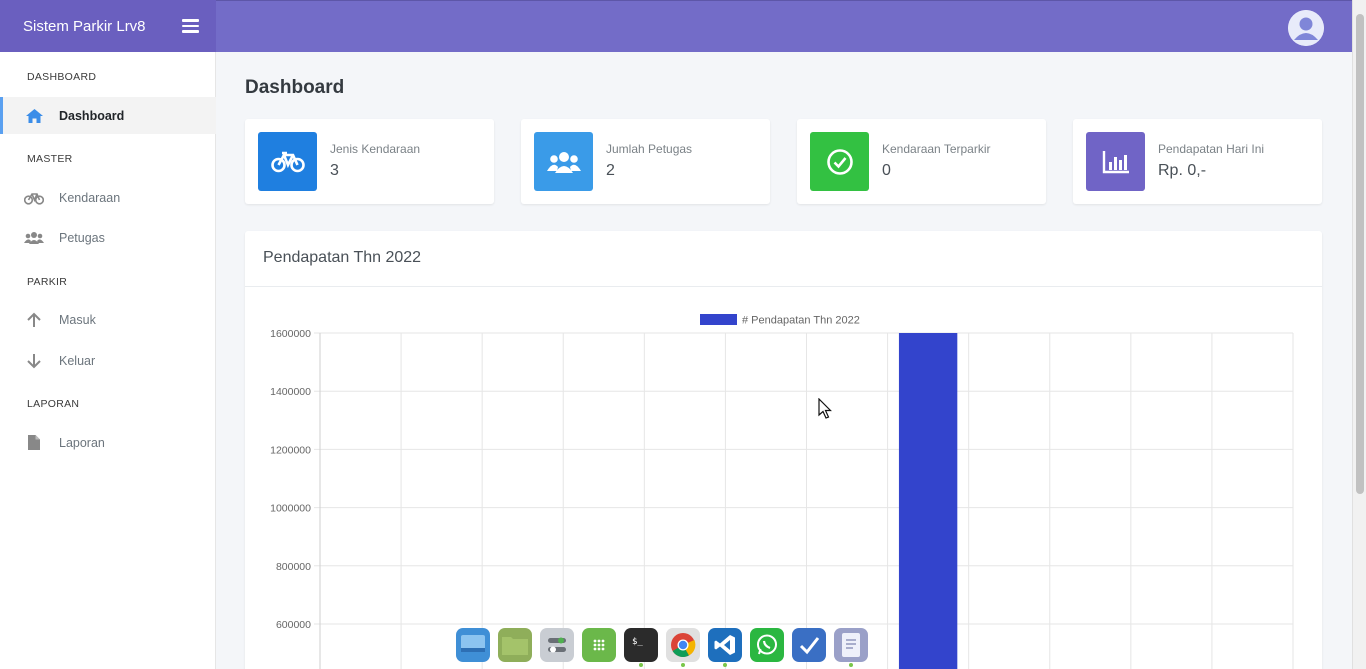 The image size is (1366, 669). I want to click on sidebar-item-petugas: Petugas, so click(108, 237).